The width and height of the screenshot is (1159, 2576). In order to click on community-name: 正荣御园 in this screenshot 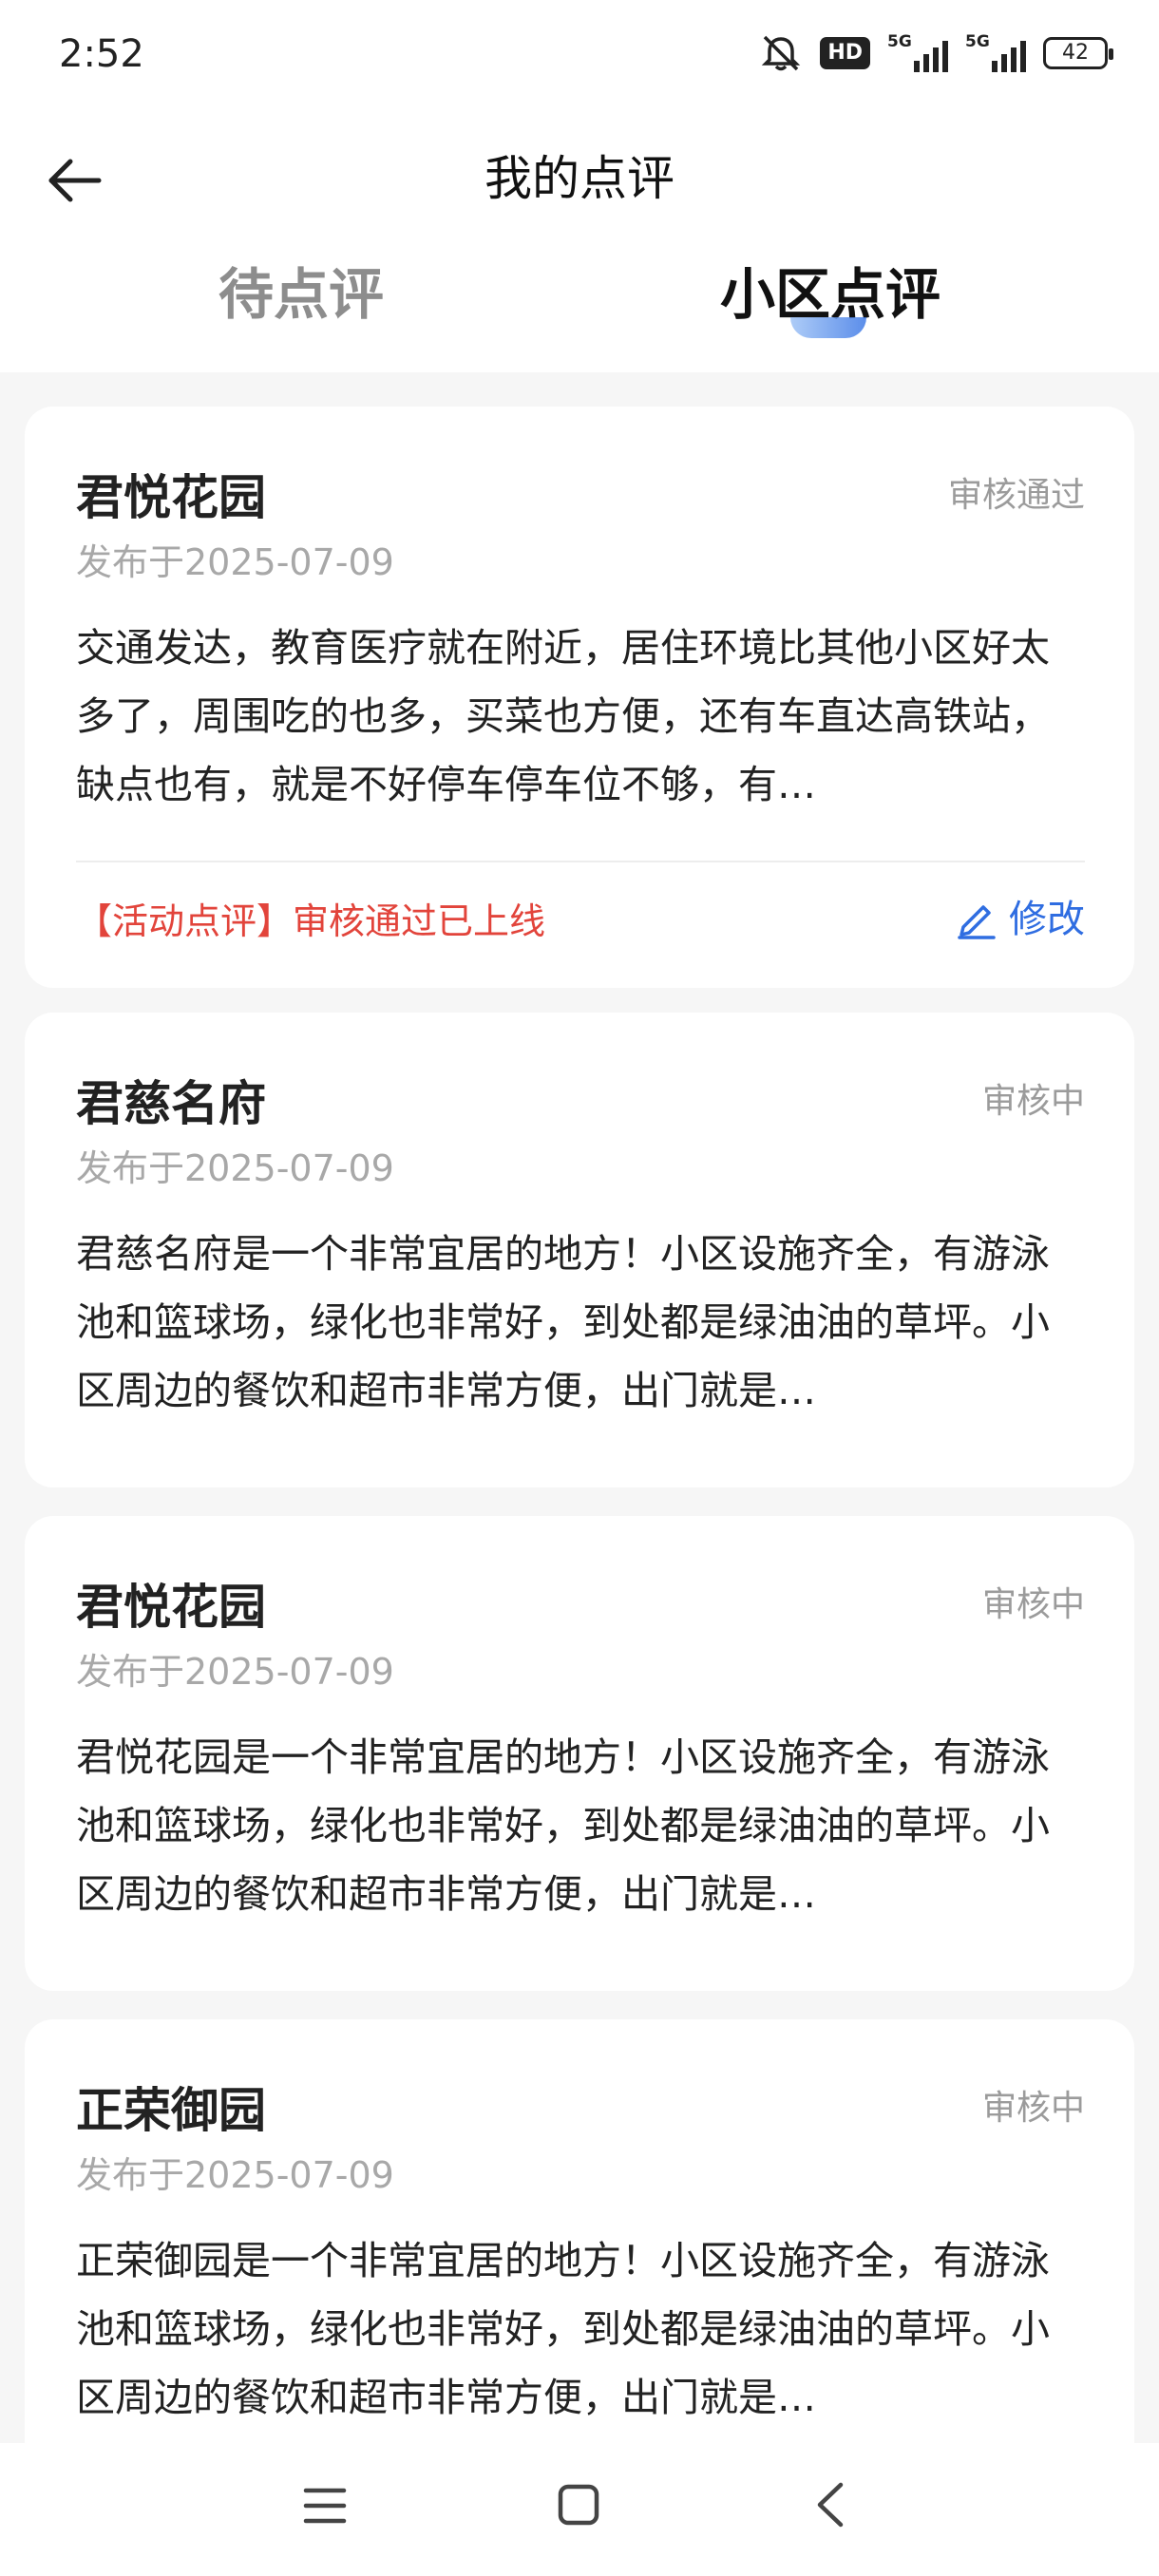, I will do `click(171, 2110)`.